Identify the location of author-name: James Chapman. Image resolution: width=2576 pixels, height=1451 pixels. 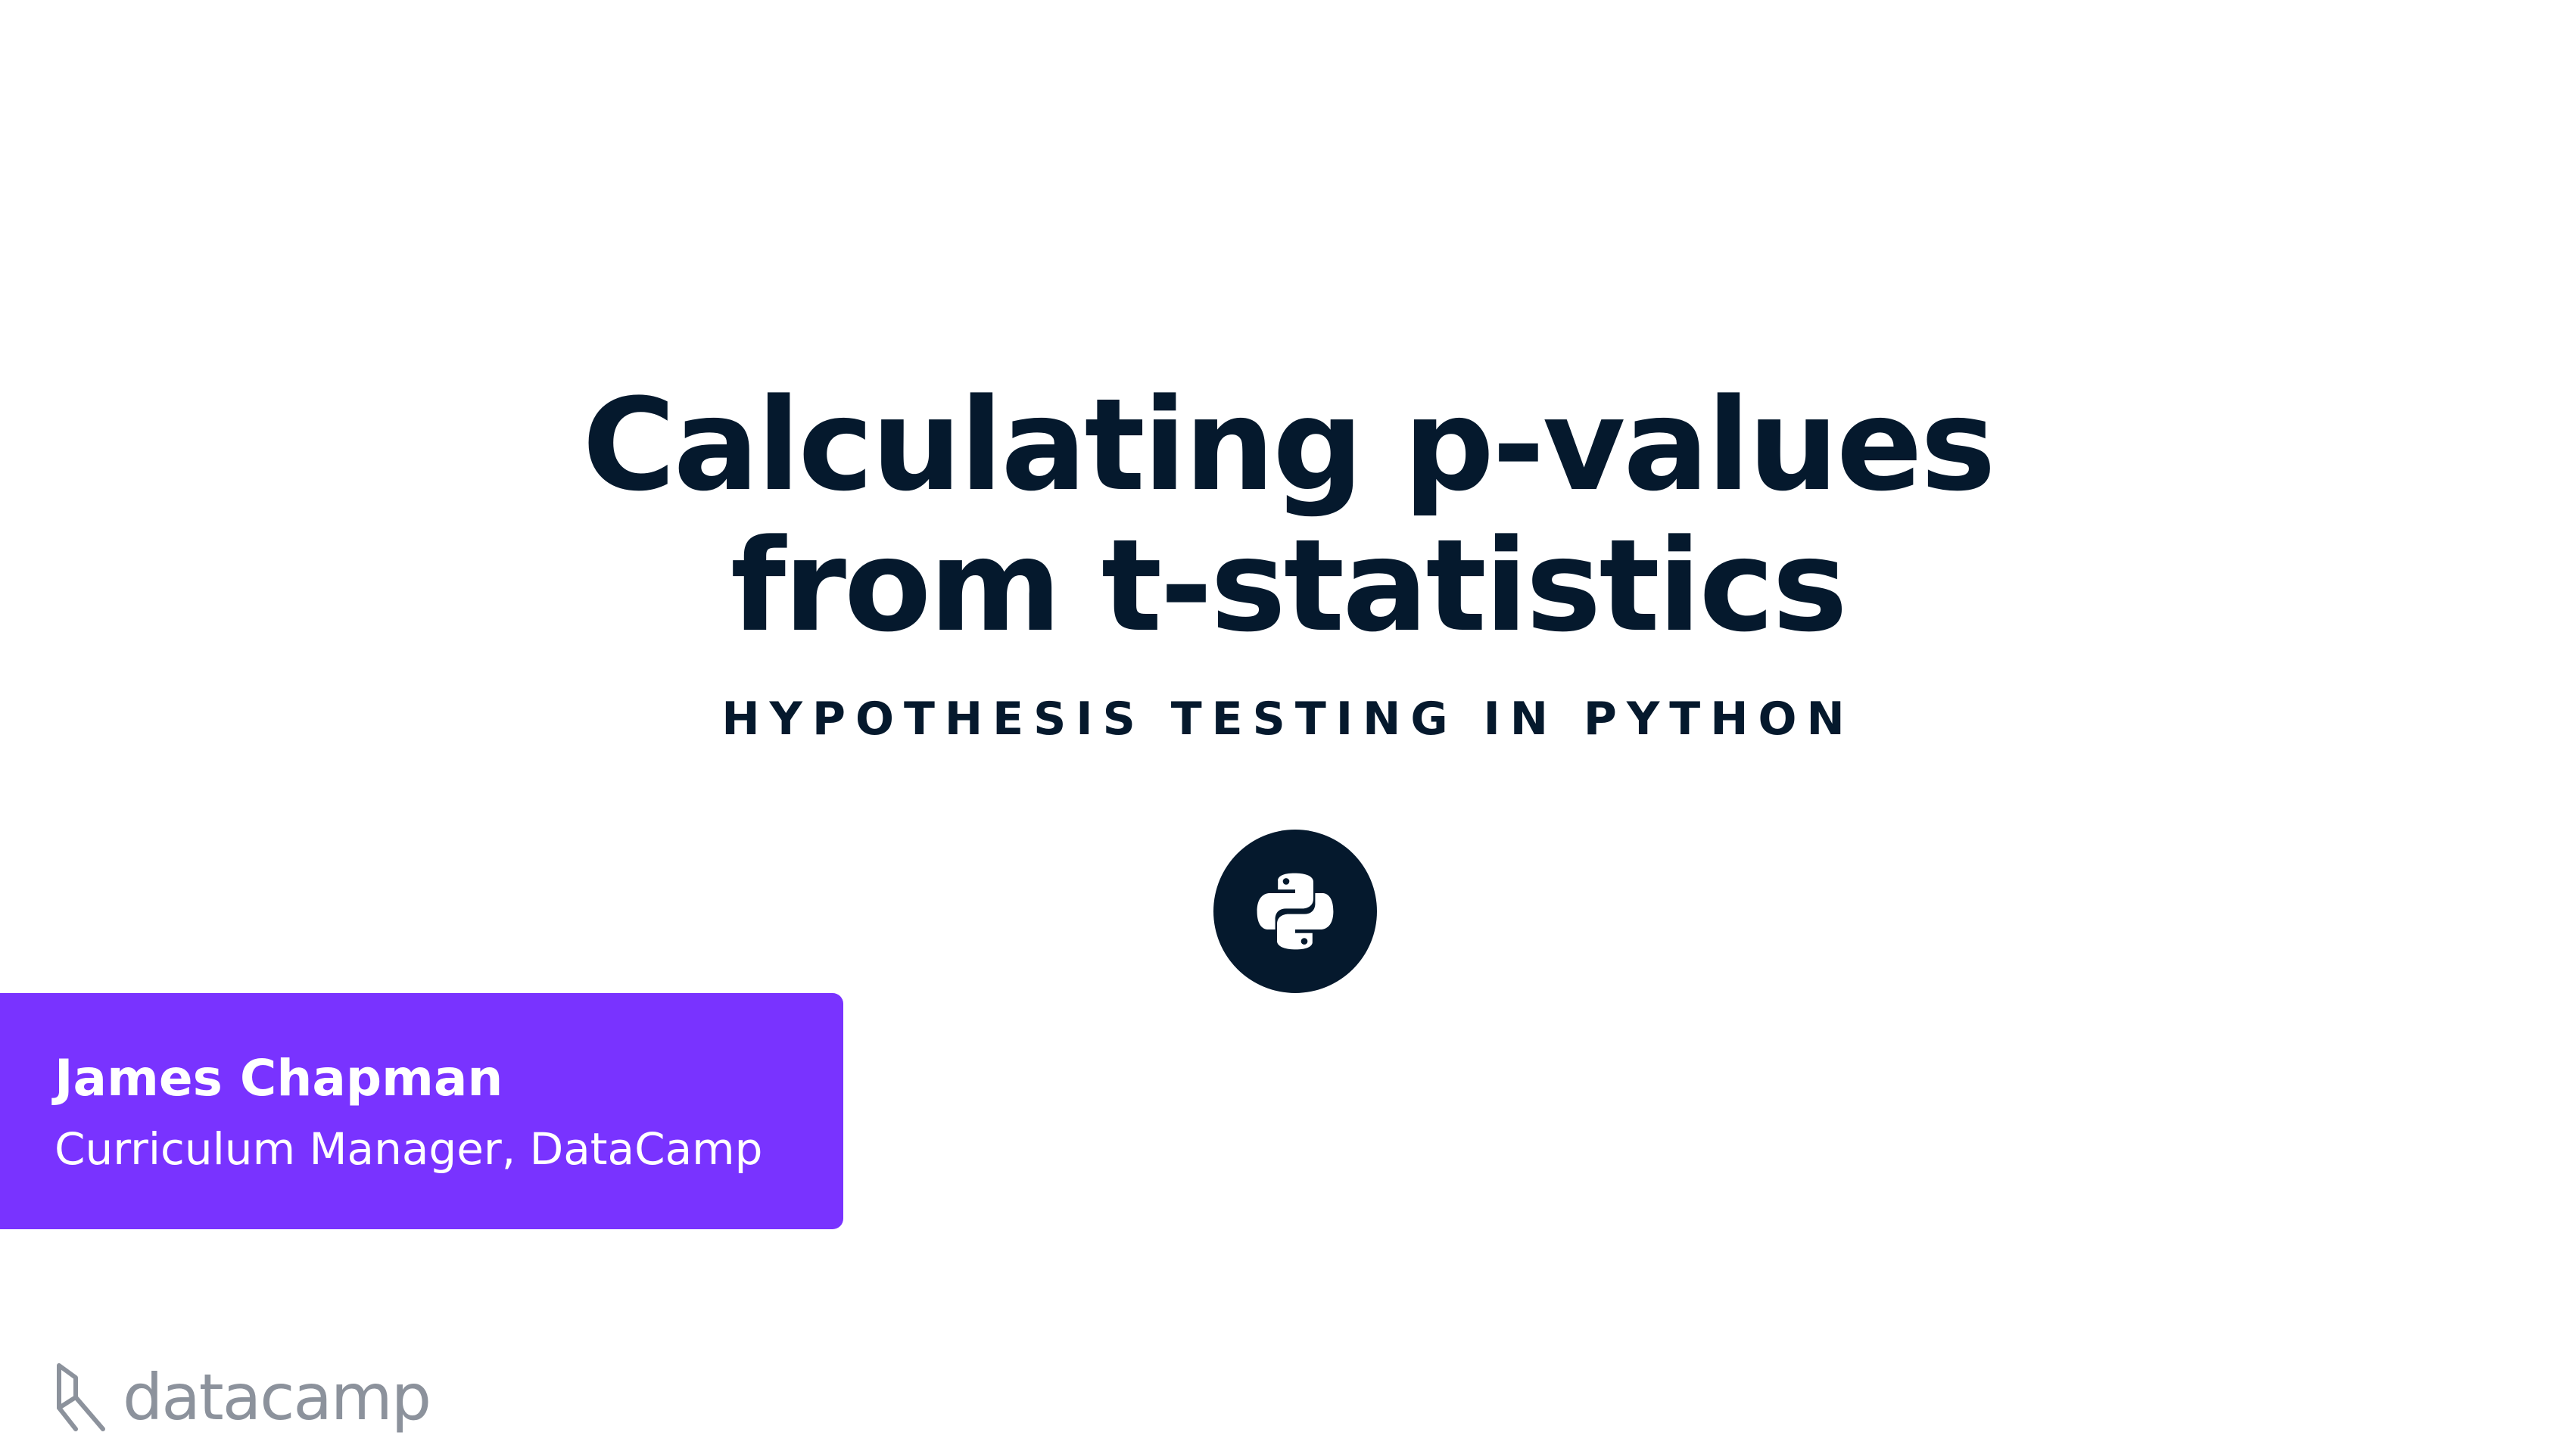
(279, 1078).